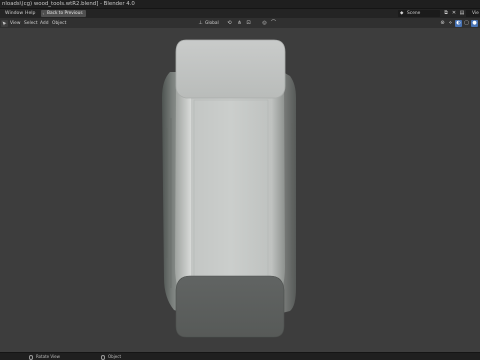 The width and height of the screenshot is (480, 360). Describe the element at coordinates (248, 23) in the screenshot. I see `snap-target-icon: ⊡` at that location.